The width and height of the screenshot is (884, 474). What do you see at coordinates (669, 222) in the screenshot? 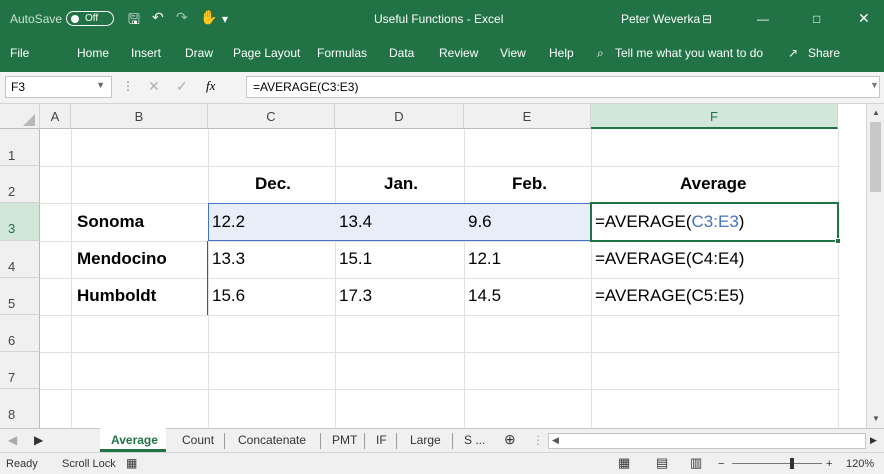
I see `cell-f3: =AVERAGE(C3:E3)` at bounding box center [669, 222].